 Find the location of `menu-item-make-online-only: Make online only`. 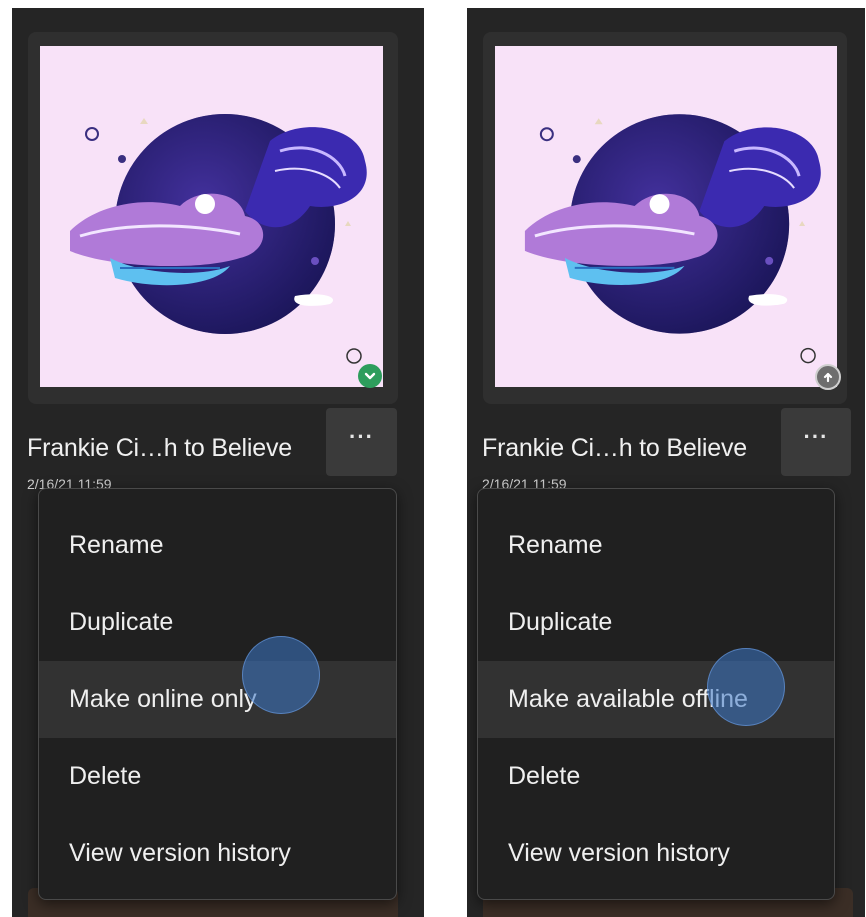

menu-item-make-online-only: Make online only is located at coordinates (217, 699).